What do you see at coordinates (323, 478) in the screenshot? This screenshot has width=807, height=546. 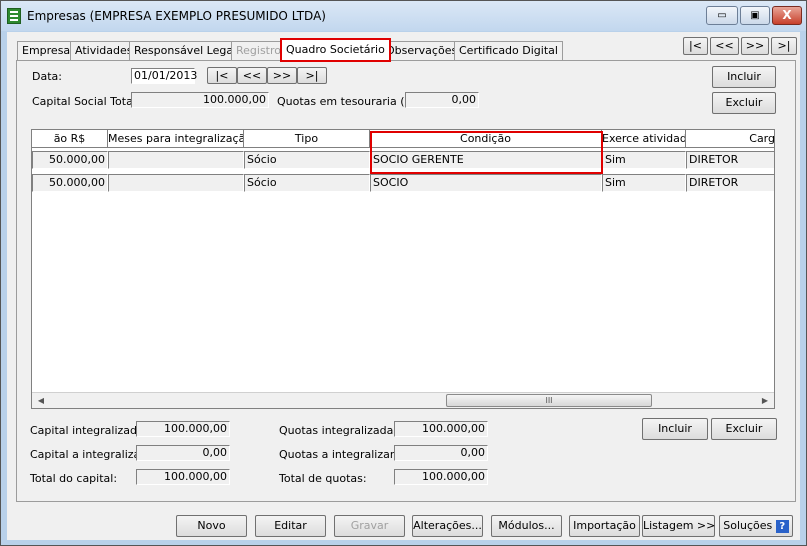 I see `total-quotas-label: Total de quotas:` at bounding box center [323, 478].